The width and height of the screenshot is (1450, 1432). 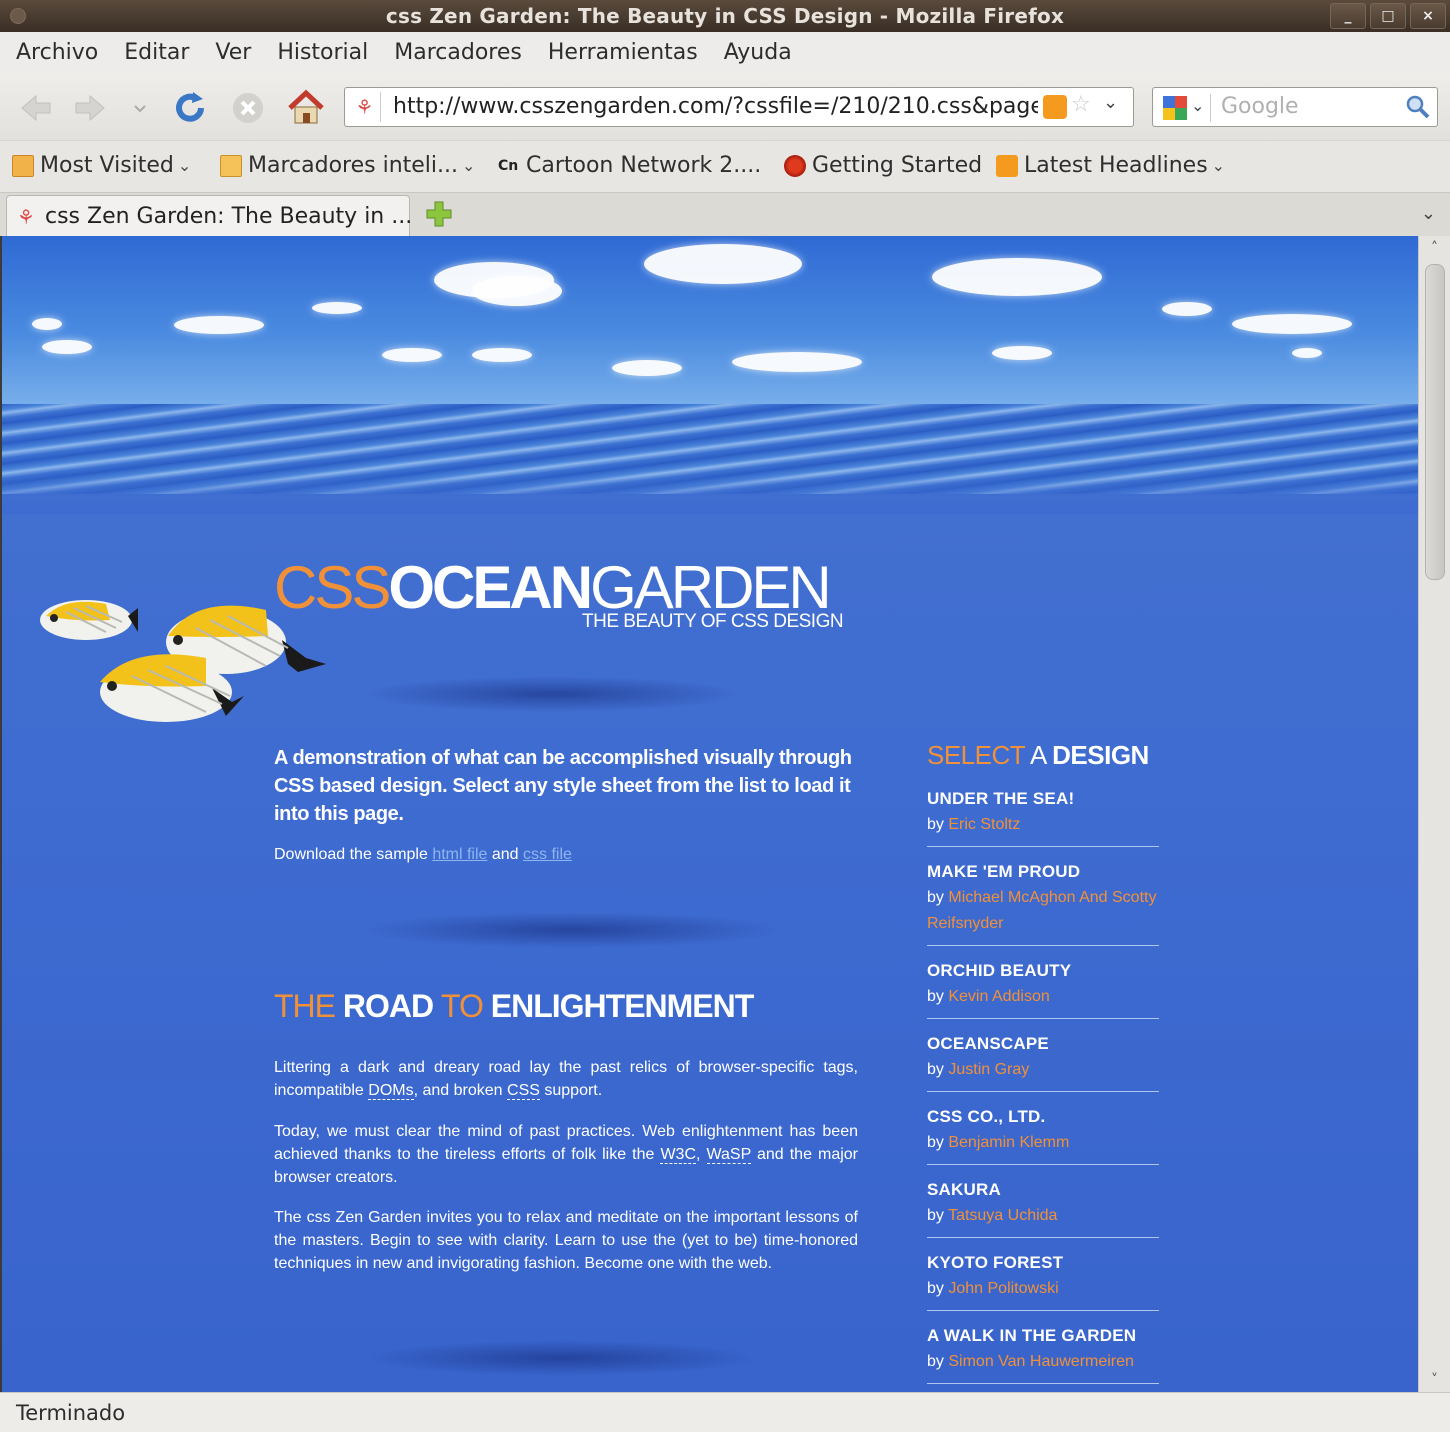 What do you see at coordinates (459, 854) in the screenshot?
I see `html-file-link: html file` at bounding box center [459, 854].